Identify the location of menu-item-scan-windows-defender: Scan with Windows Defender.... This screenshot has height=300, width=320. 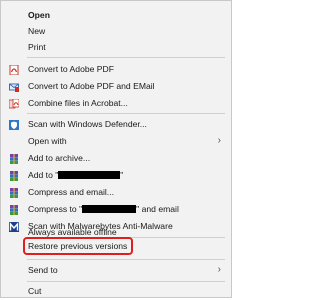
(116, 124).